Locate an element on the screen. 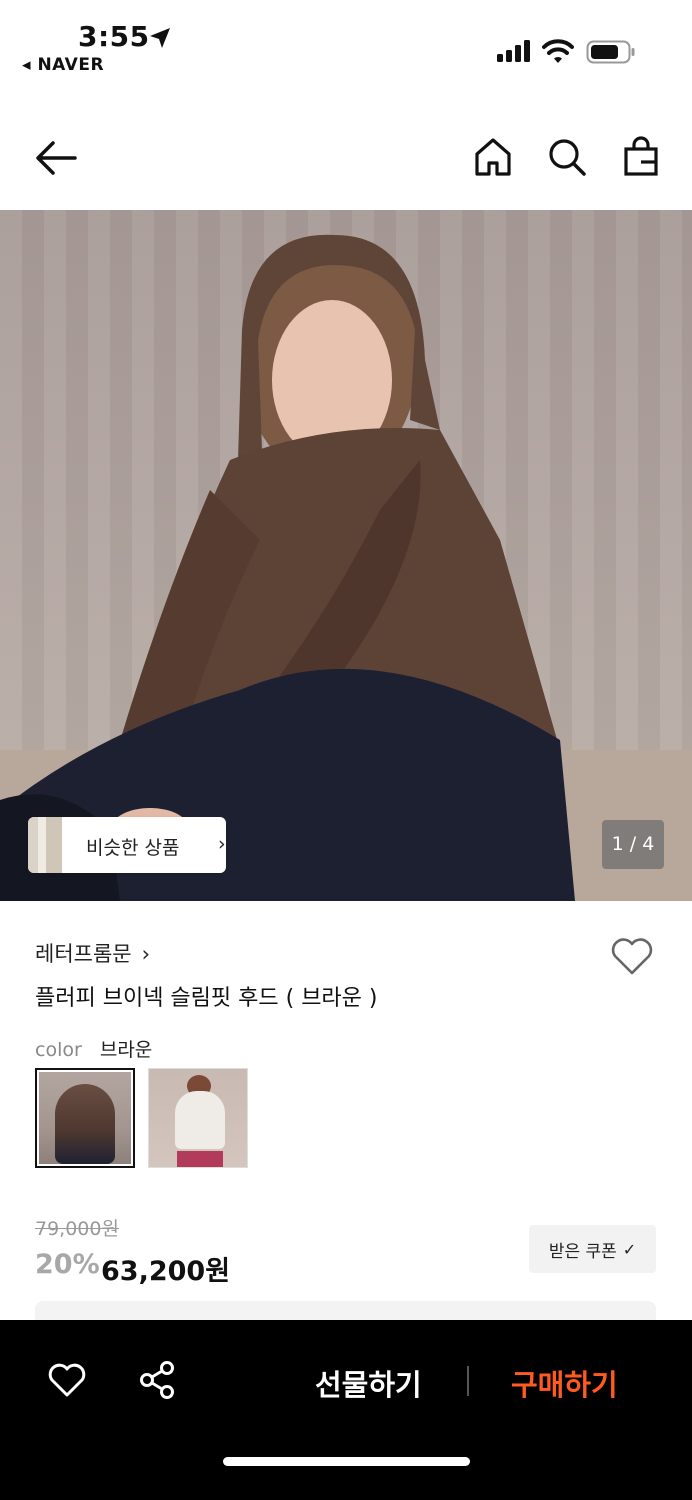 The width and height of the screenshot is (692, 1500). sale-price: 63,200원 is located at coordinates (166, 1271).